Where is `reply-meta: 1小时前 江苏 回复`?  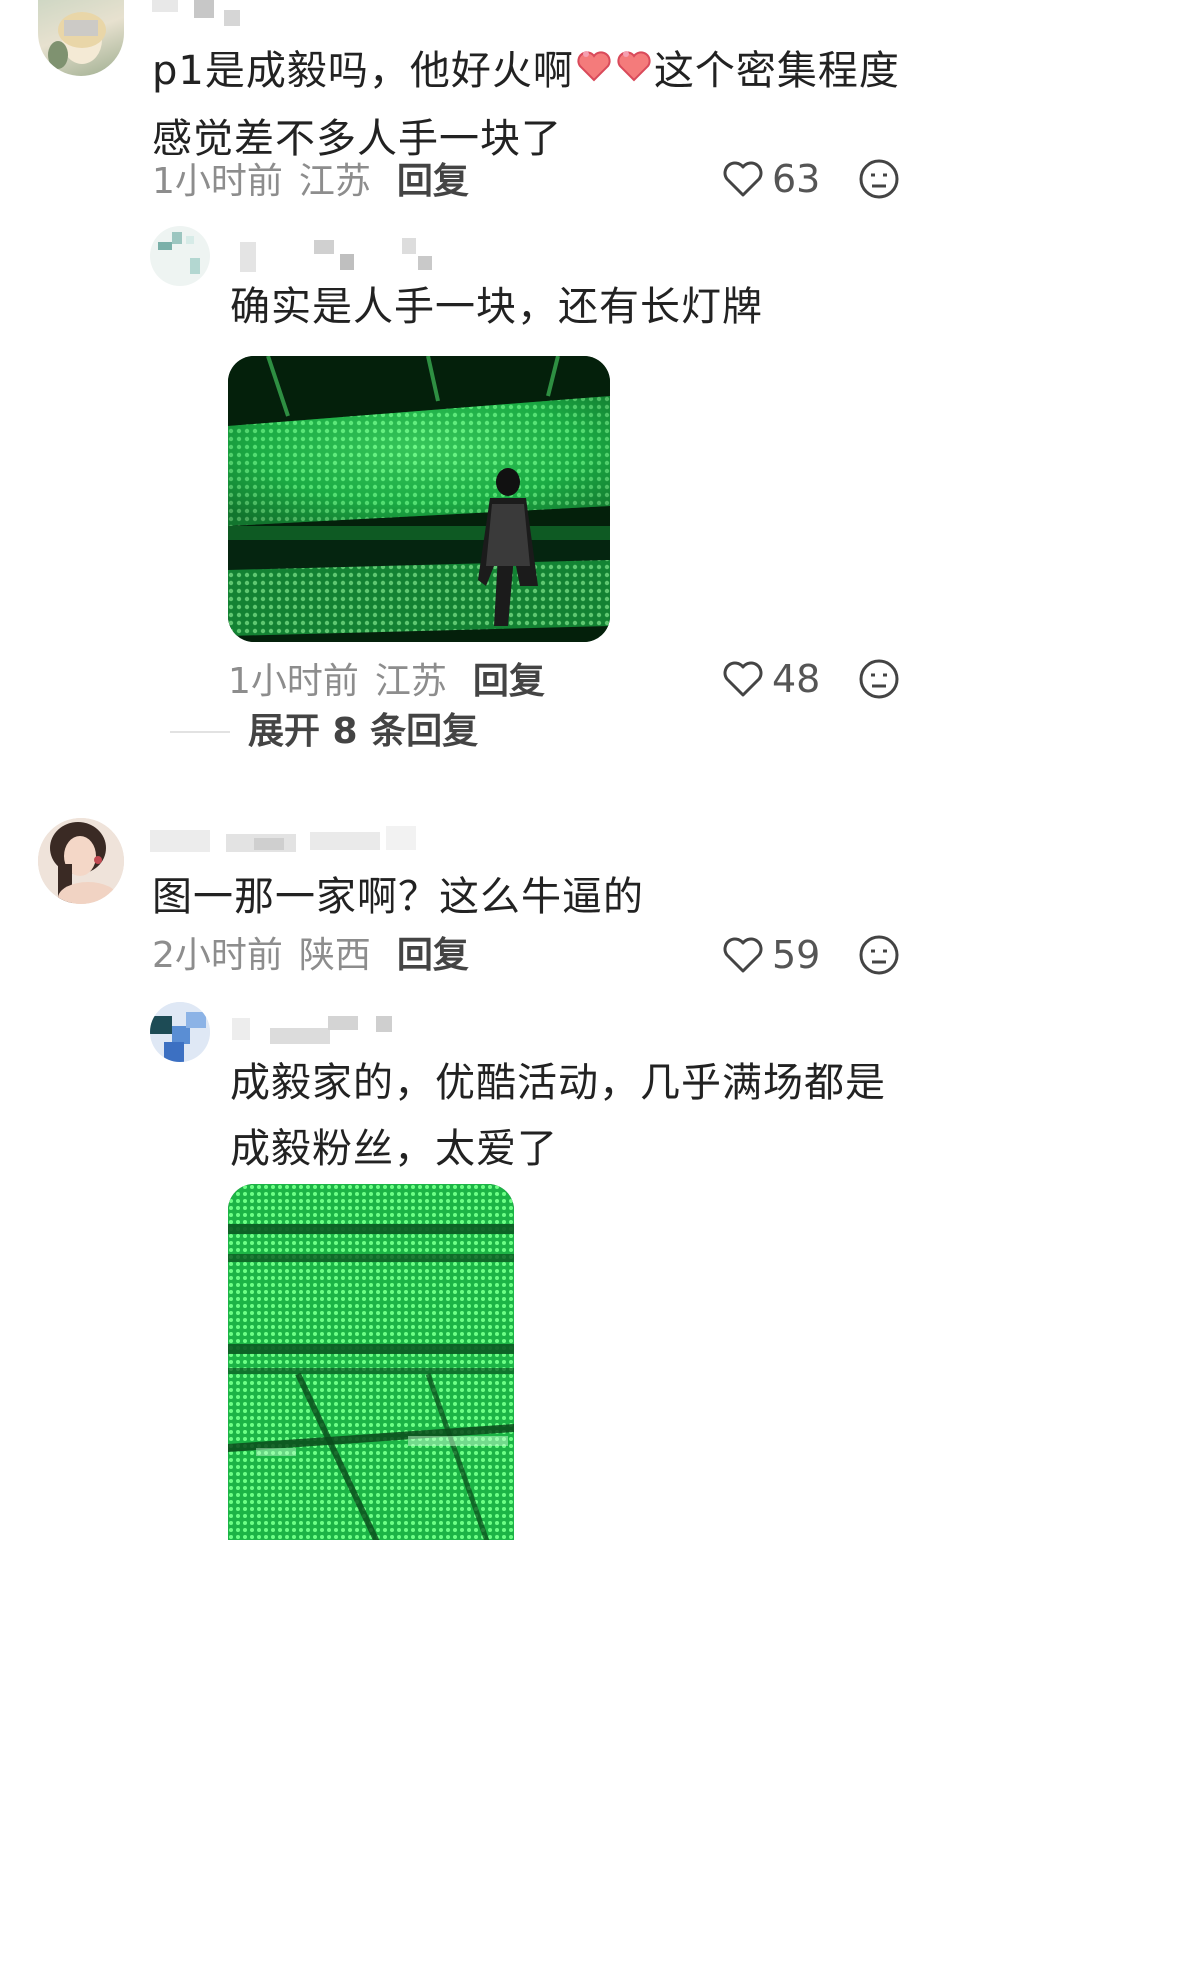
reply-meta: 1小时前 江苏 回复 is located at coordinates (386, 679).